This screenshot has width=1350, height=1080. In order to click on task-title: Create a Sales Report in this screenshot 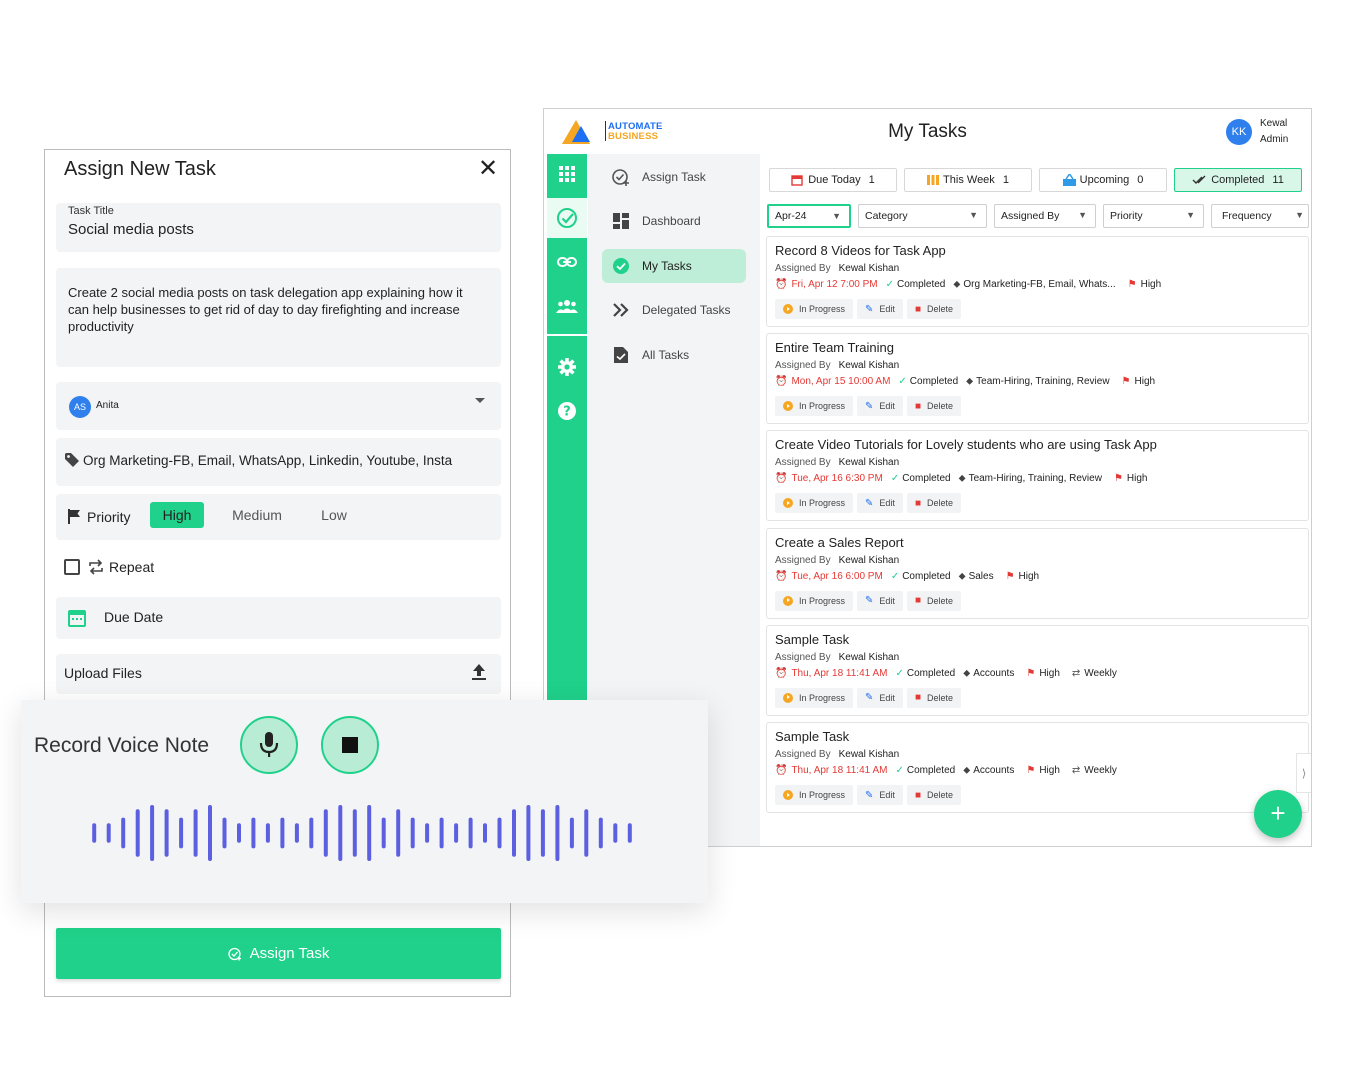, I will do `click(839, 542)`.